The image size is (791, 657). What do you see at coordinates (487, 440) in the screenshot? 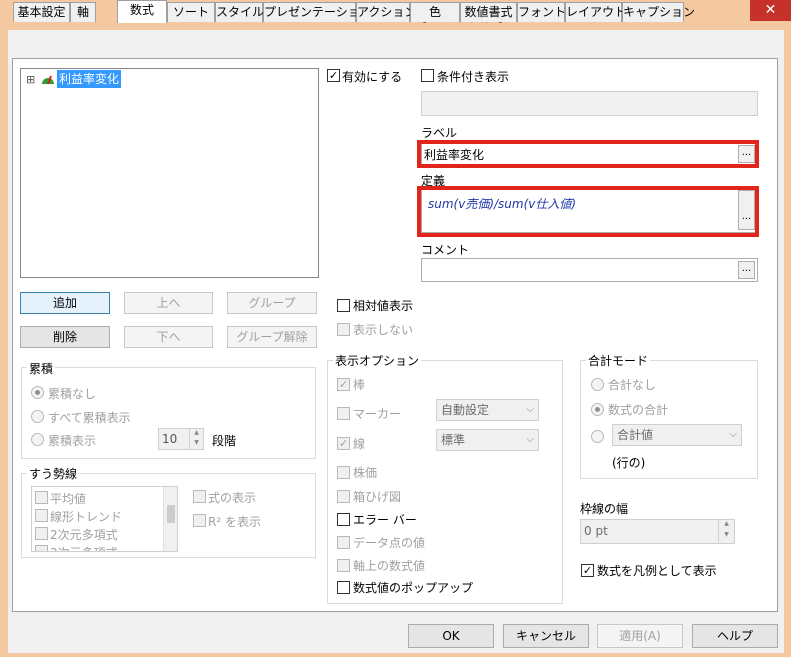
I see `line-combo: 標準 ⌵` at bounding box center [487, 440].